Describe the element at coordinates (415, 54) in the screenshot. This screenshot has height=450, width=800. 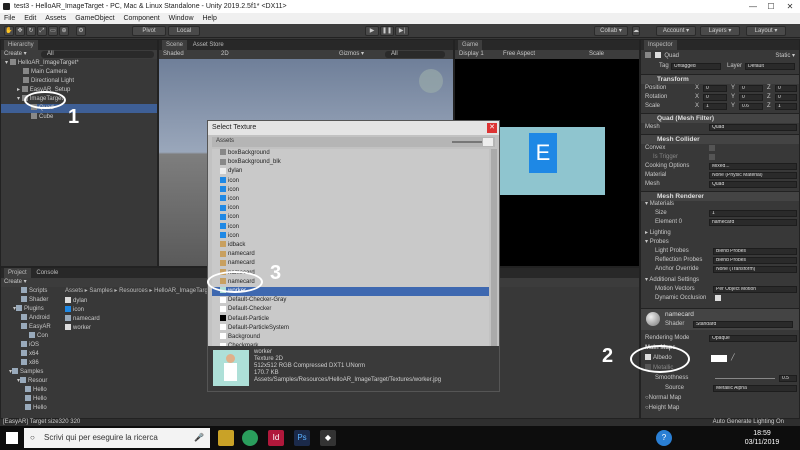
I see `scene-search-input: All` at that location.